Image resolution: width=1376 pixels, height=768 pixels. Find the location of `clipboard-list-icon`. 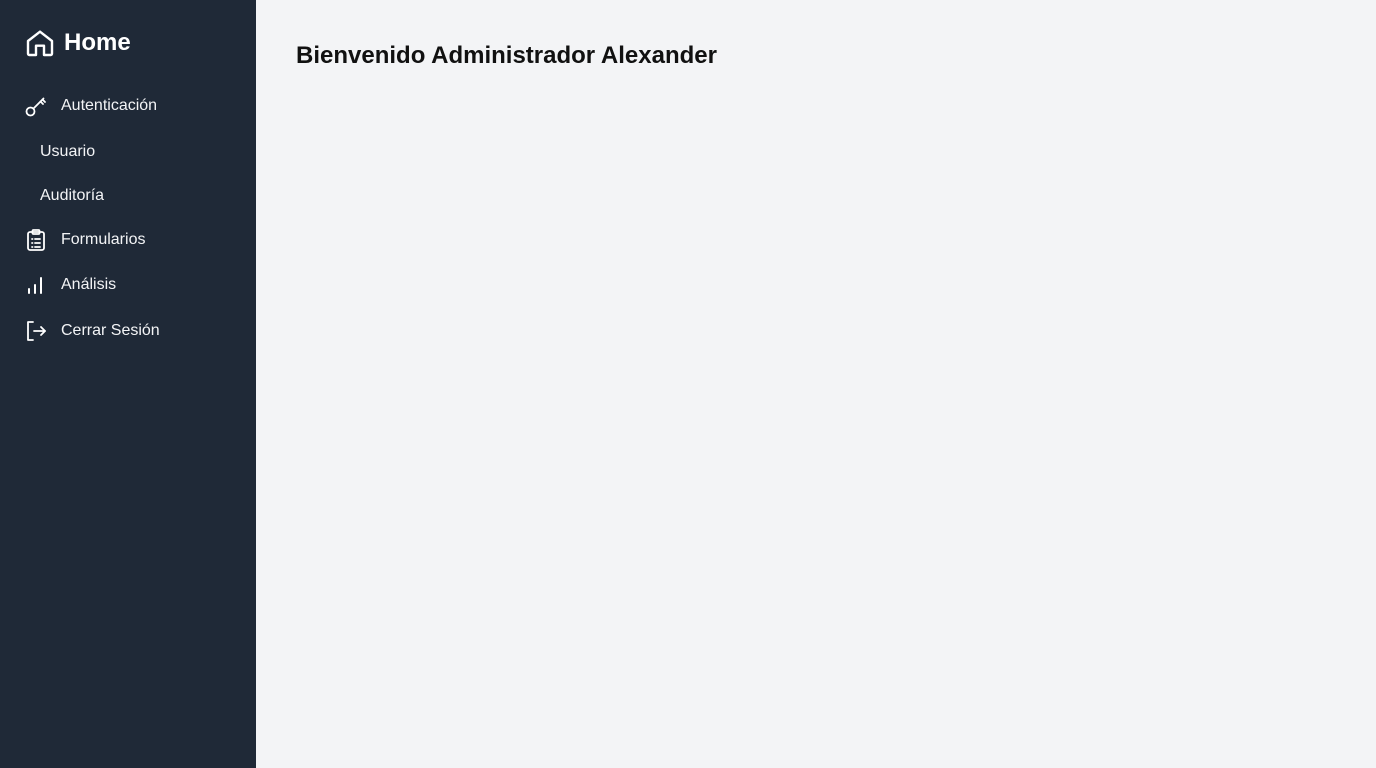

clipboard-list-icon is located at coordinates (36, 240).